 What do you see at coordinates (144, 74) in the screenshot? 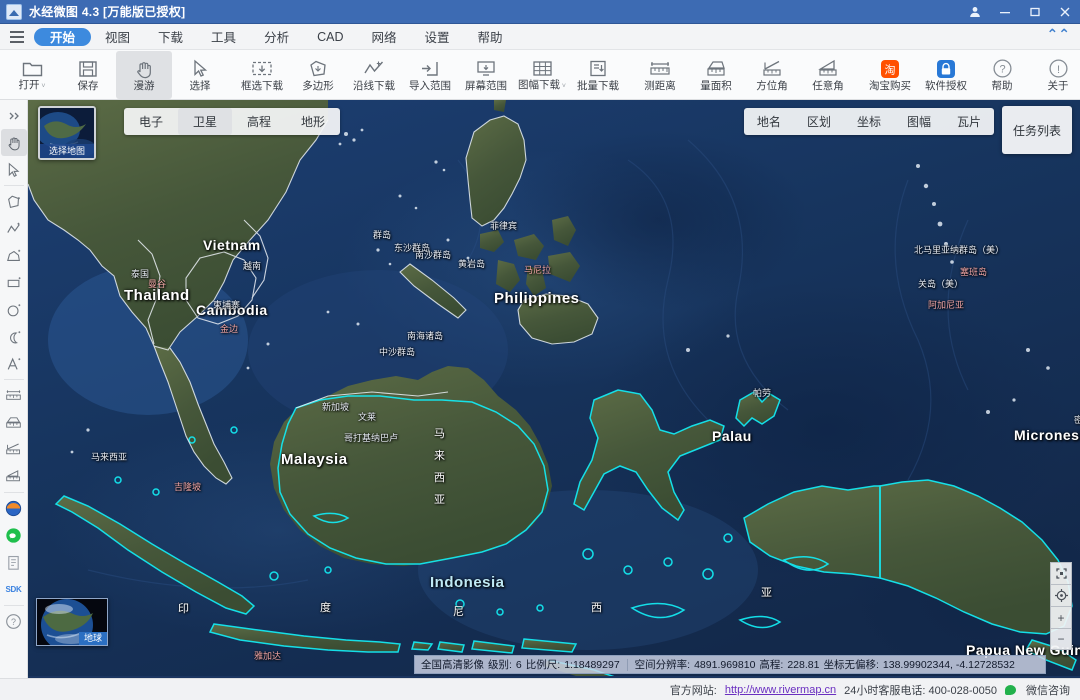
I see `ribbon-pan-button: 漫游` at bounding box center [144, 74].